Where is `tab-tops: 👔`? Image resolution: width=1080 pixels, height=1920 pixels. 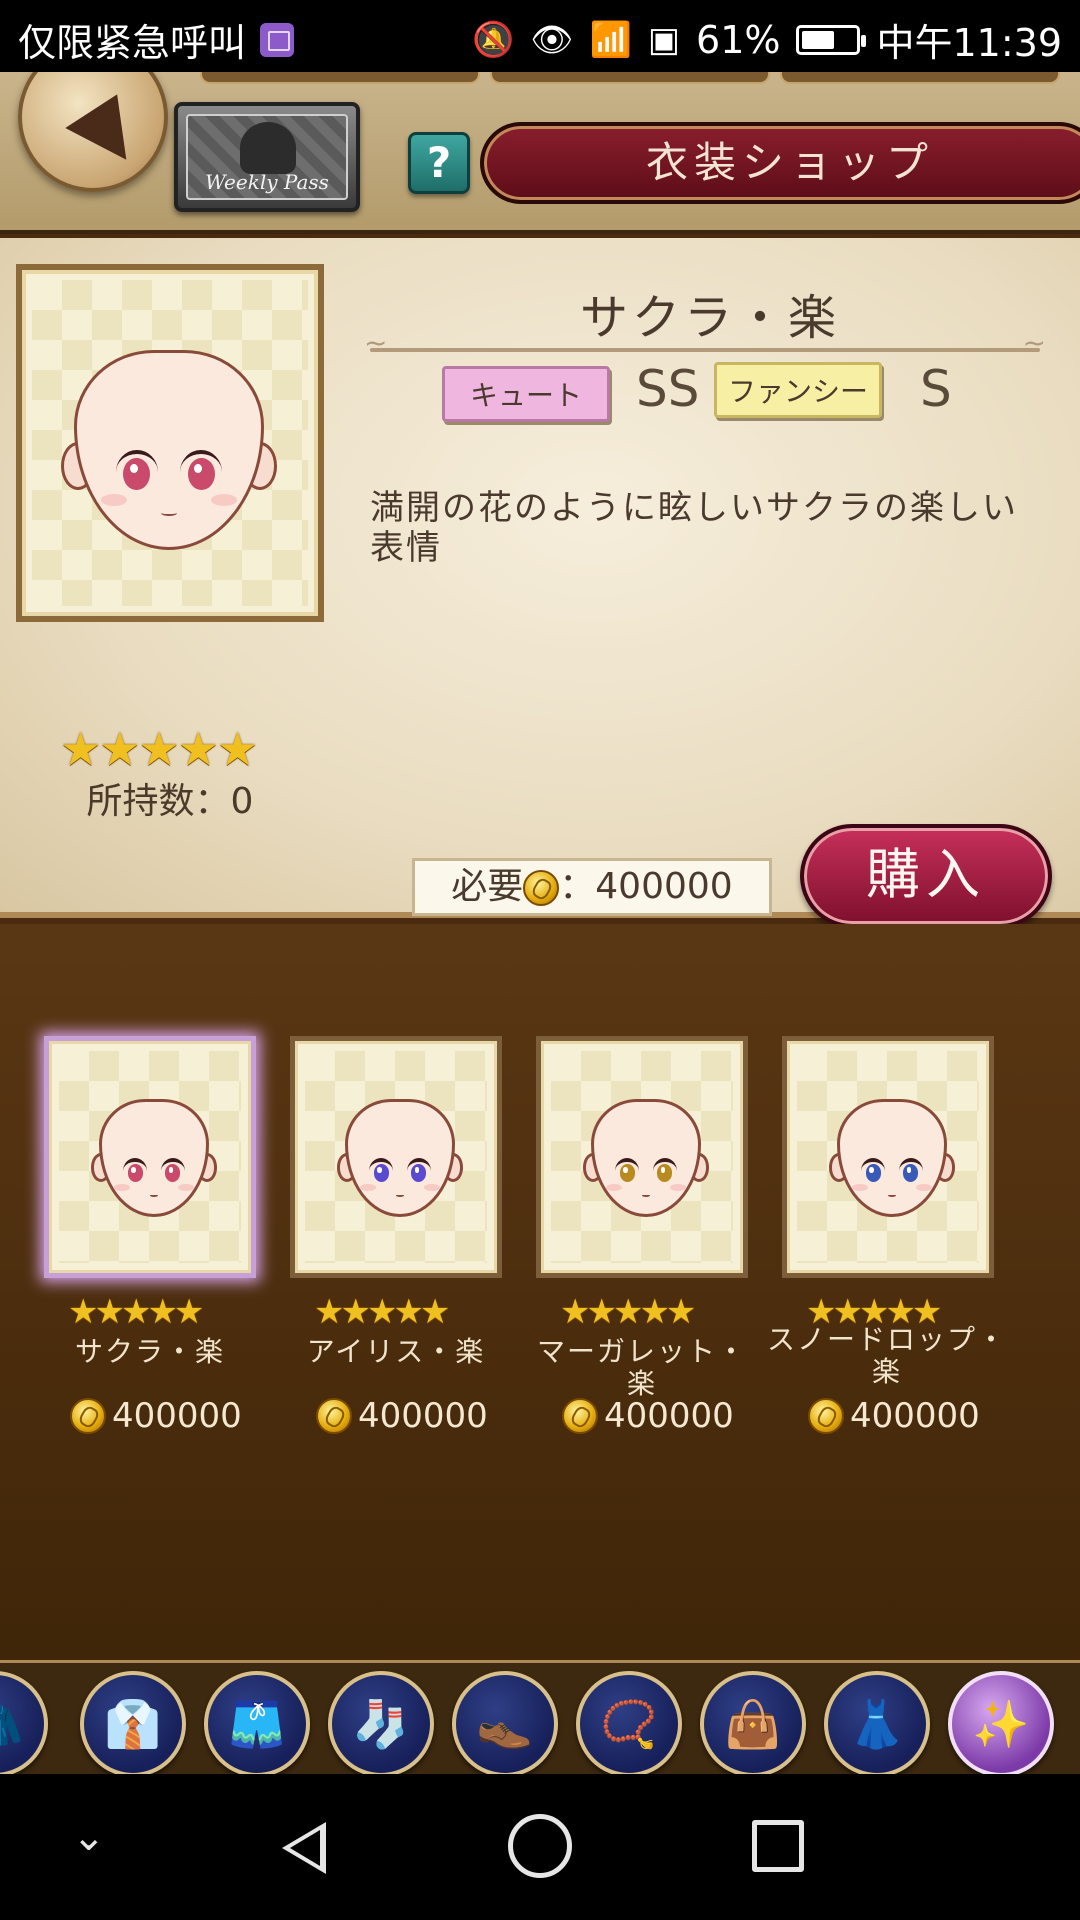 tab-tops: 👔 is located at coordinates (133, 1722).